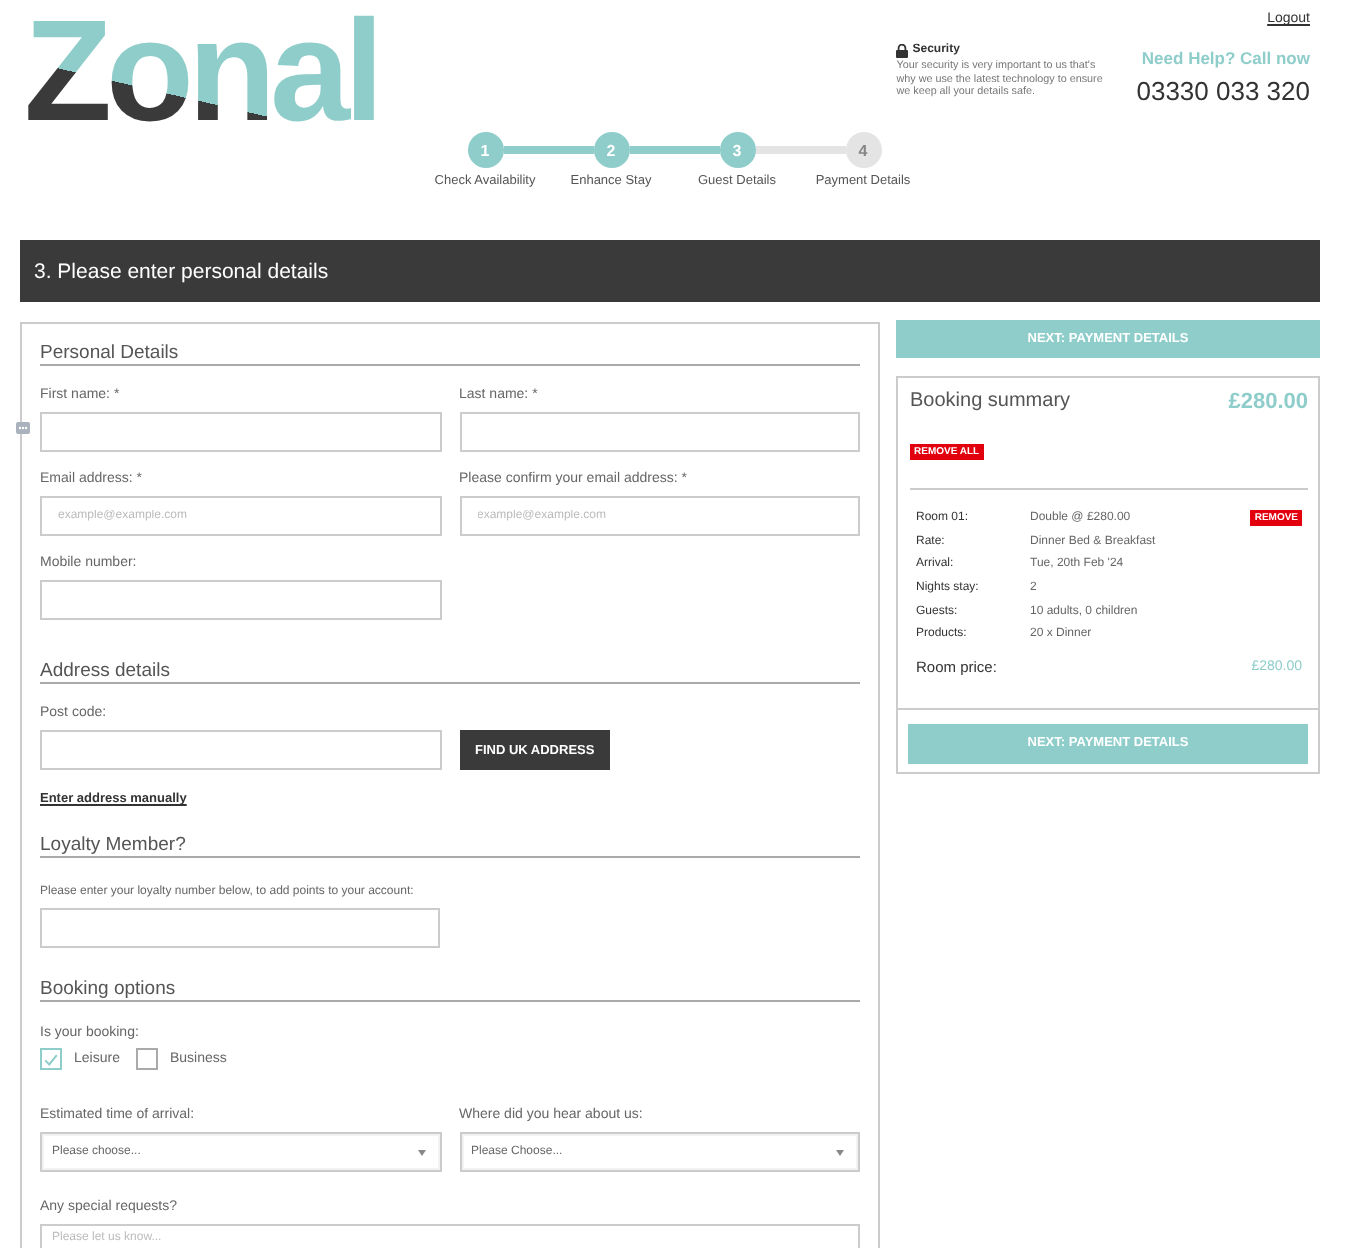 This screenshot has height=1248, width=1350. Describe the element at coordinates (670, 271) in the screenshot. I see `page-title: 3. Please enter personal details` at that location.